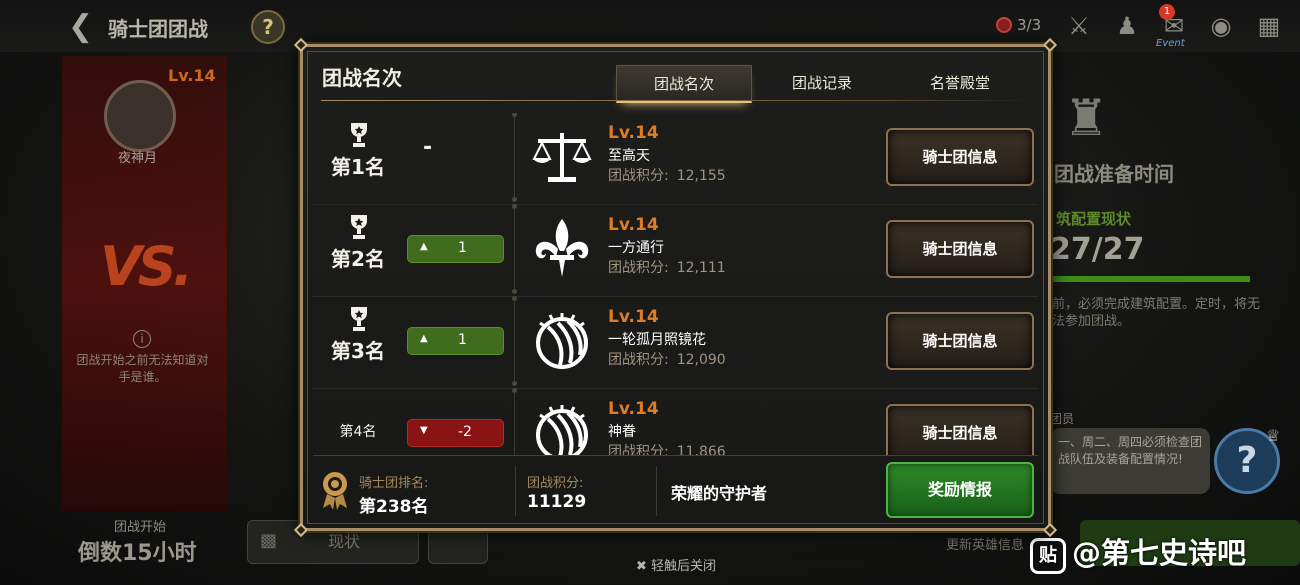 Image resolution: width=1300 pixels, height=585 pixels. Describe the element at coordinates (142, 368) in the screenshot. I see `opponent-unknown-note: 团战开始之前无法知道对手是谁。` at that location.